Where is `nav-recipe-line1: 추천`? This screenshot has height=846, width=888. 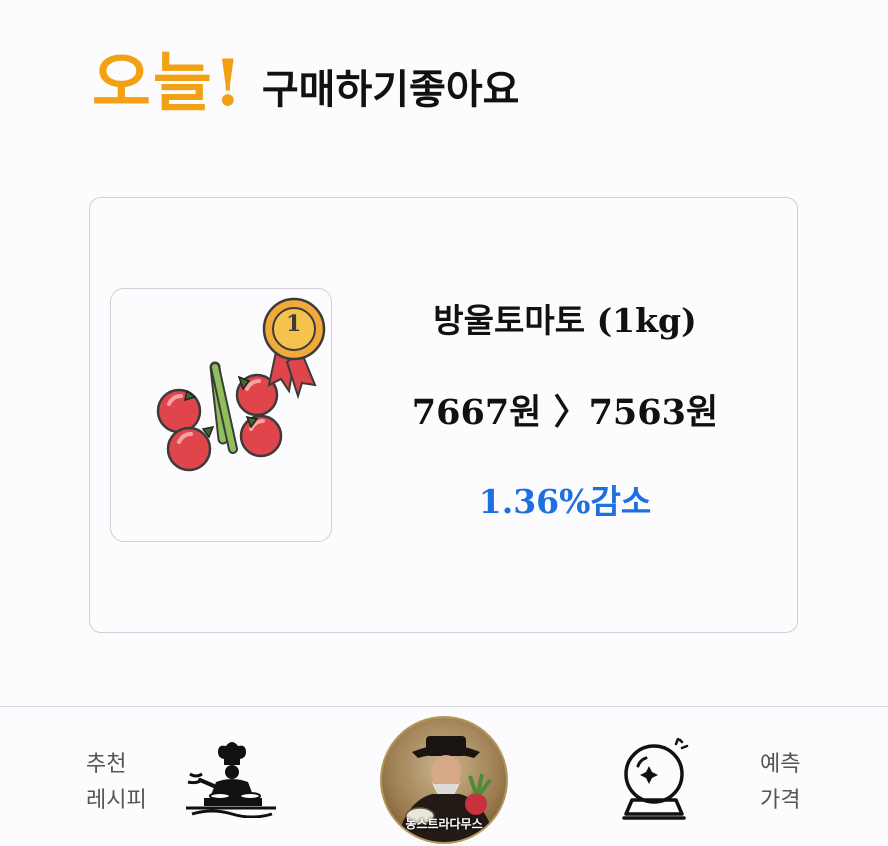
nav-recipe-line1: 추천 is located at coordinates (106, 764).